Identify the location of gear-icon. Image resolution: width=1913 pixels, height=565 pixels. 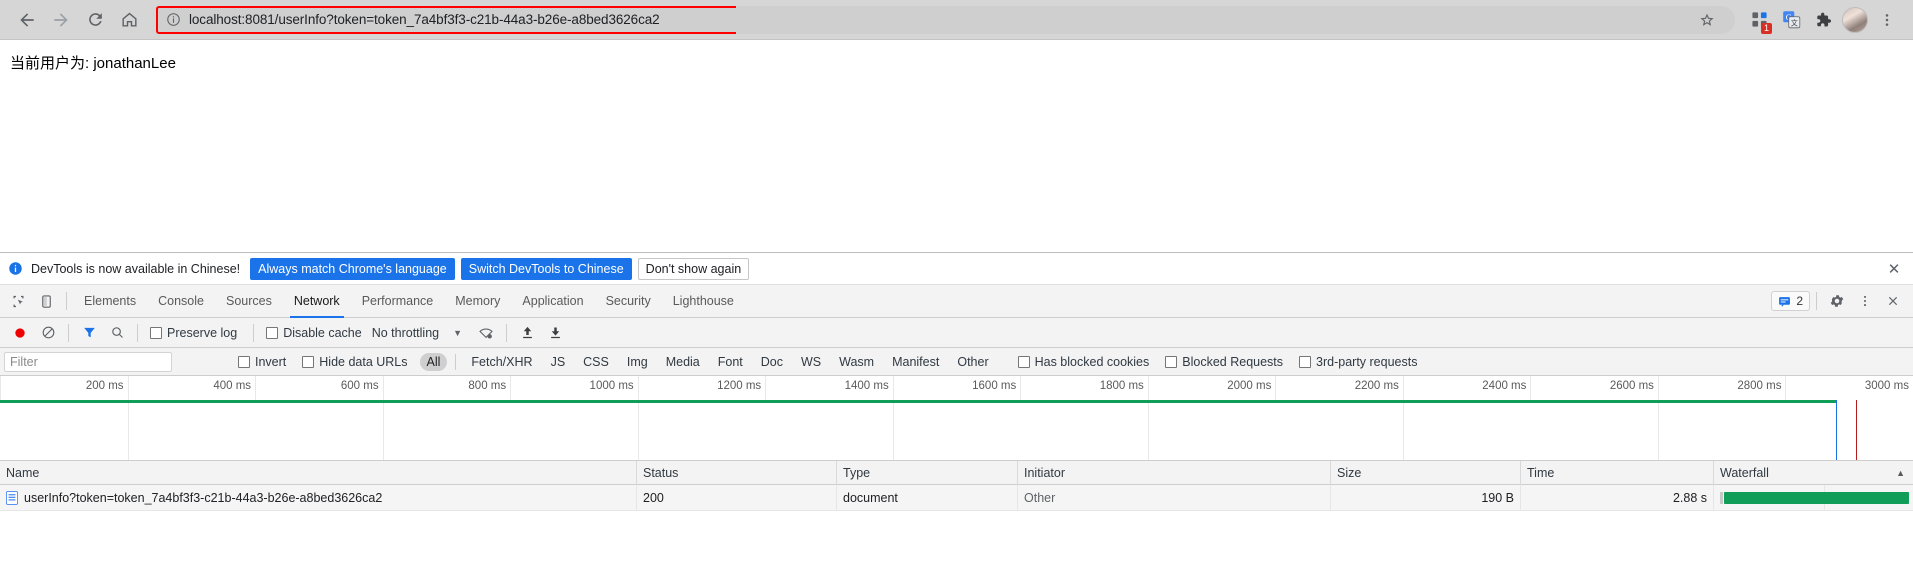
(1837, 301).